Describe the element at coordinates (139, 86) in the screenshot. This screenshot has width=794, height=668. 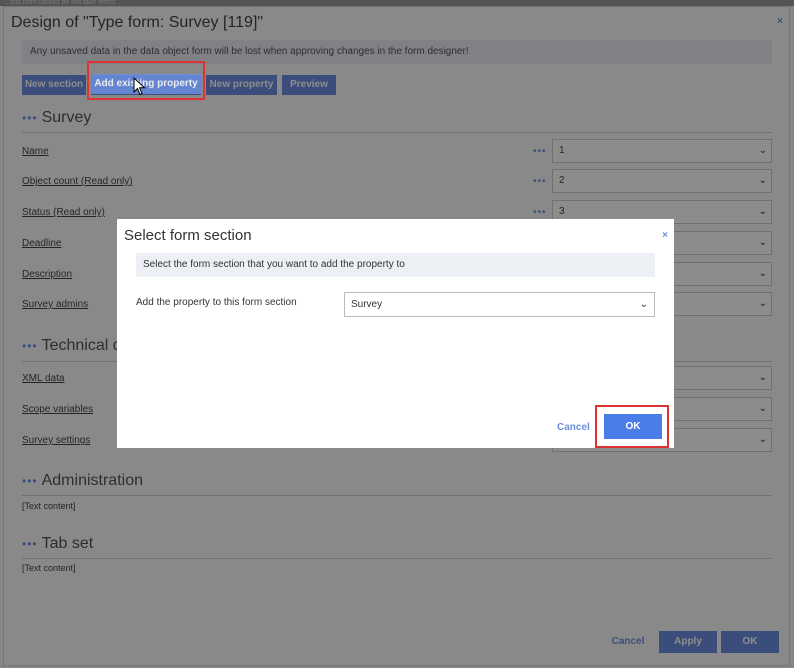
I see `mouse-cursor-icon` at that location.